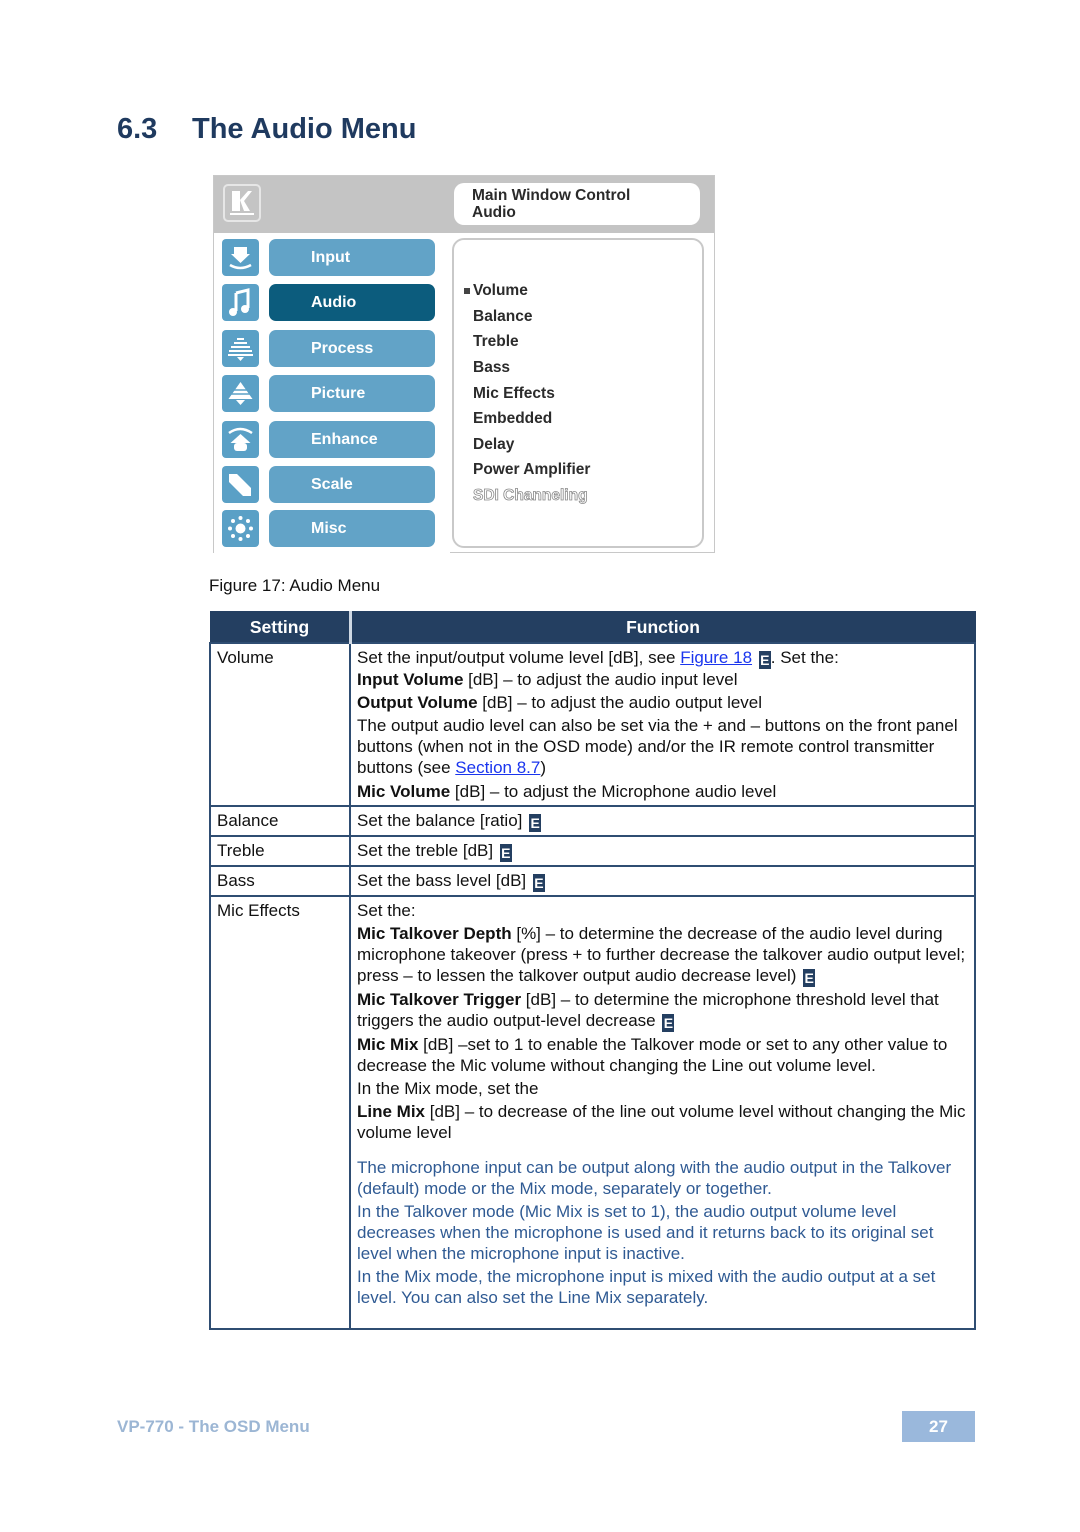  What do you see at coordinates (352, 393) in the screenshot?
I see `nav-button-picture: Picture` at bounding box center [352, 393].